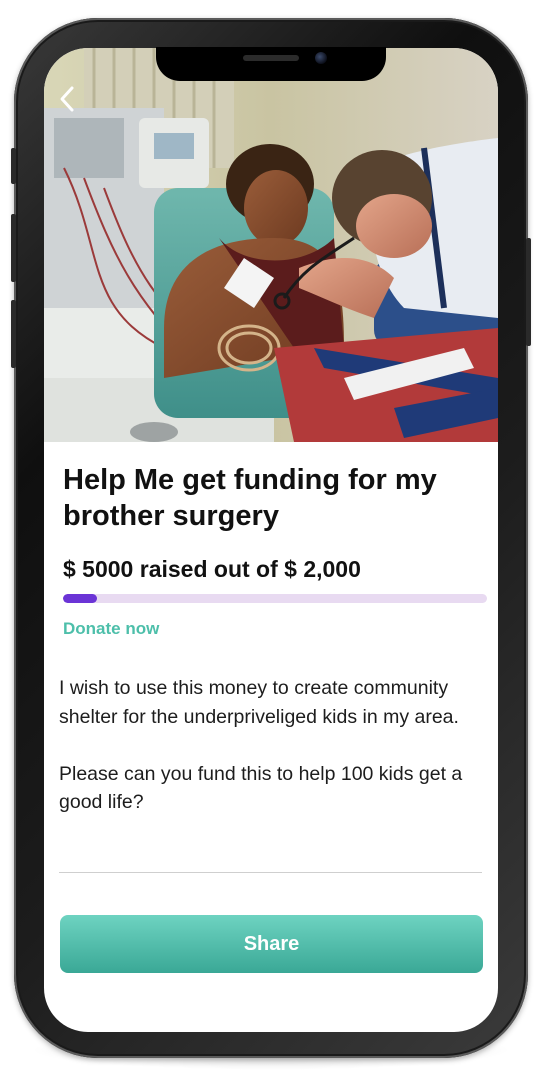 Image resolution: width=542 pixels, height=1079 pixels. What do you see at coordinates (271, 64) in the screenshot?
I see `notch` at bounding box center [271, 64].